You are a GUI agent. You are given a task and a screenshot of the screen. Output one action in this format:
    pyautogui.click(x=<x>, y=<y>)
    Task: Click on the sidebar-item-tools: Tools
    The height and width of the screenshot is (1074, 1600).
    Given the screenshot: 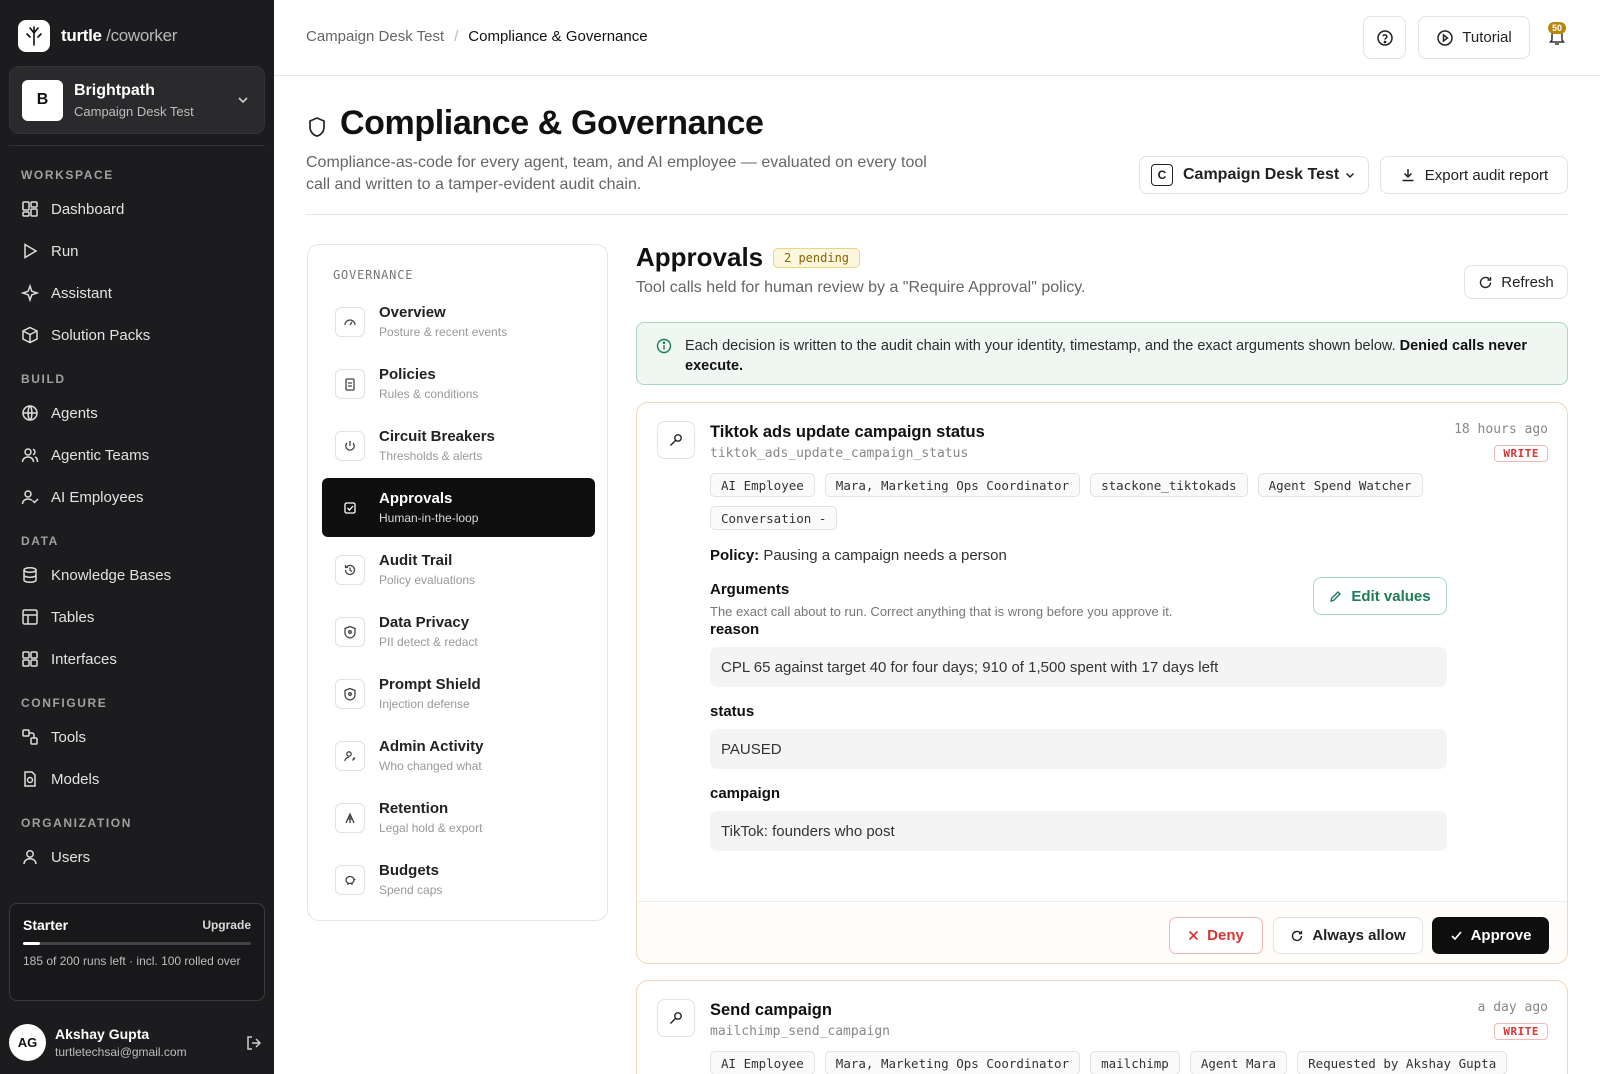 What is the action you would take?
    pyautogui.click(x=137, y=737)
    